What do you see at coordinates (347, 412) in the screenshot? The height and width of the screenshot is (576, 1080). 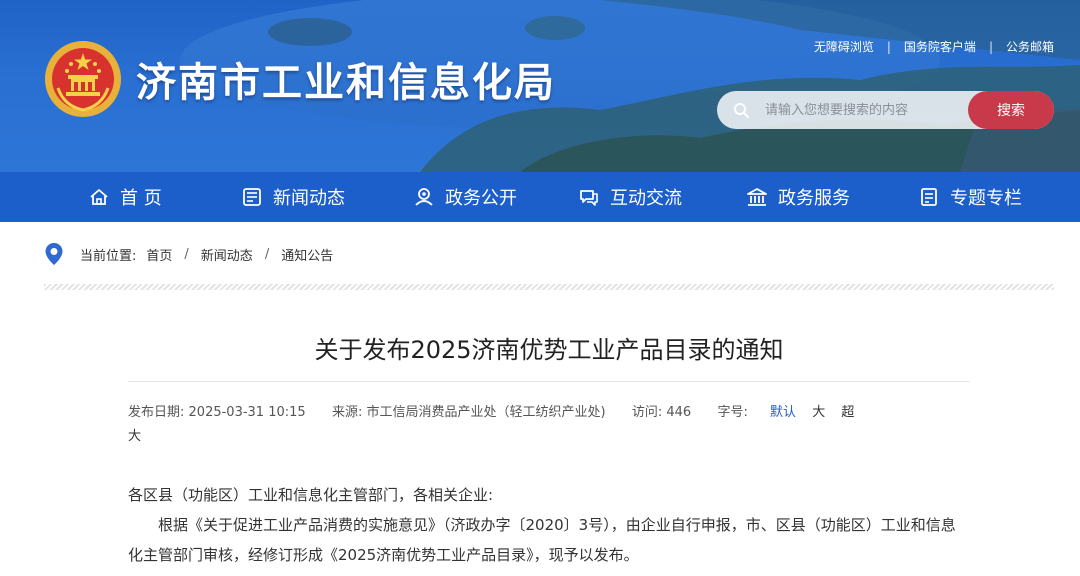 I see `source-label: 来源:` at bounding box center [347, 412].